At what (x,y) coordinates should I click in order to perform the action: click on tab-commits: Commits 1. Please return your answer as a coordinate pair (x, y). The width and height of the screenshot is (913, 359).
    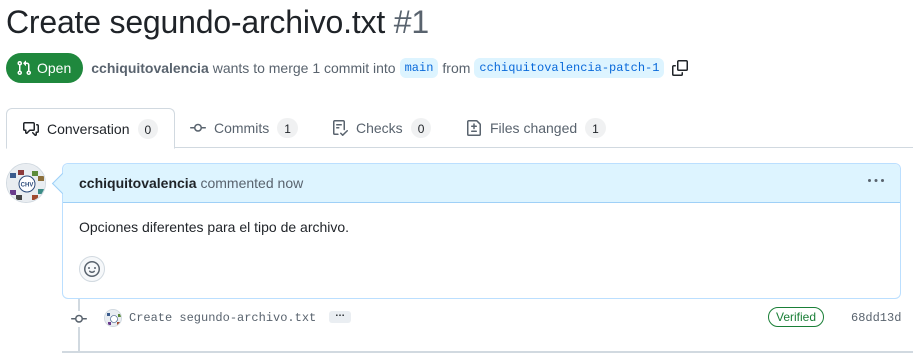
    Looking at the image, I should click on (244, 128).